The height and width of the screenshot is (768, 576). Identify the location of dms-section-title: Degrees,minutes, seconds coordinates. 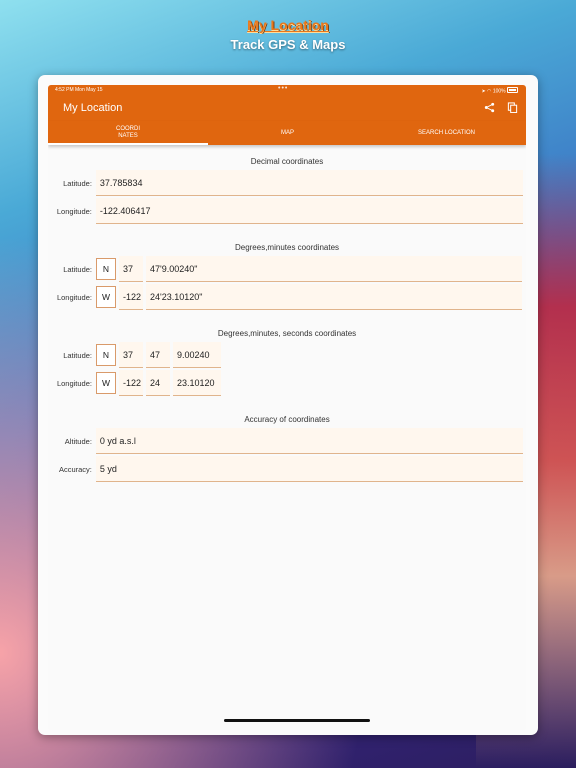
(287, 333).